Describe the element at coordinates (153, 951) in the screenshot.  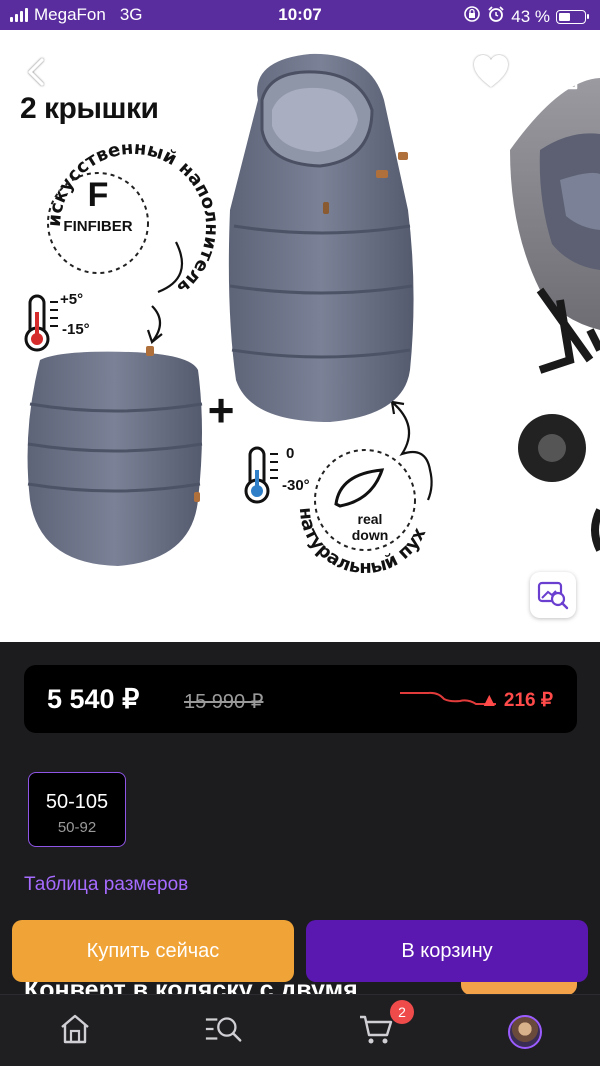
I see `buy-now-button: Купить сейчас` at that location.